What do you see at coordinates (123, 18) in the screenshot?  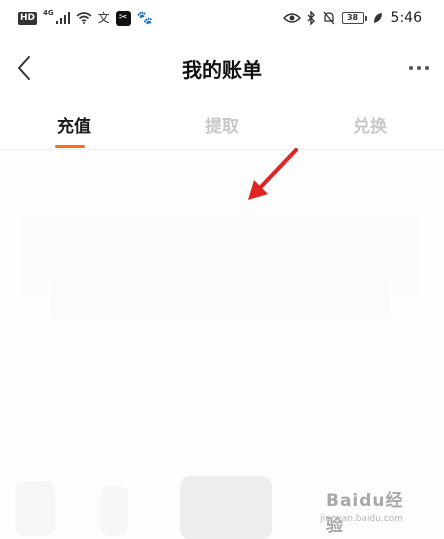 I see `capcut-app-icon: ✂` at bounding box center [123, 18].